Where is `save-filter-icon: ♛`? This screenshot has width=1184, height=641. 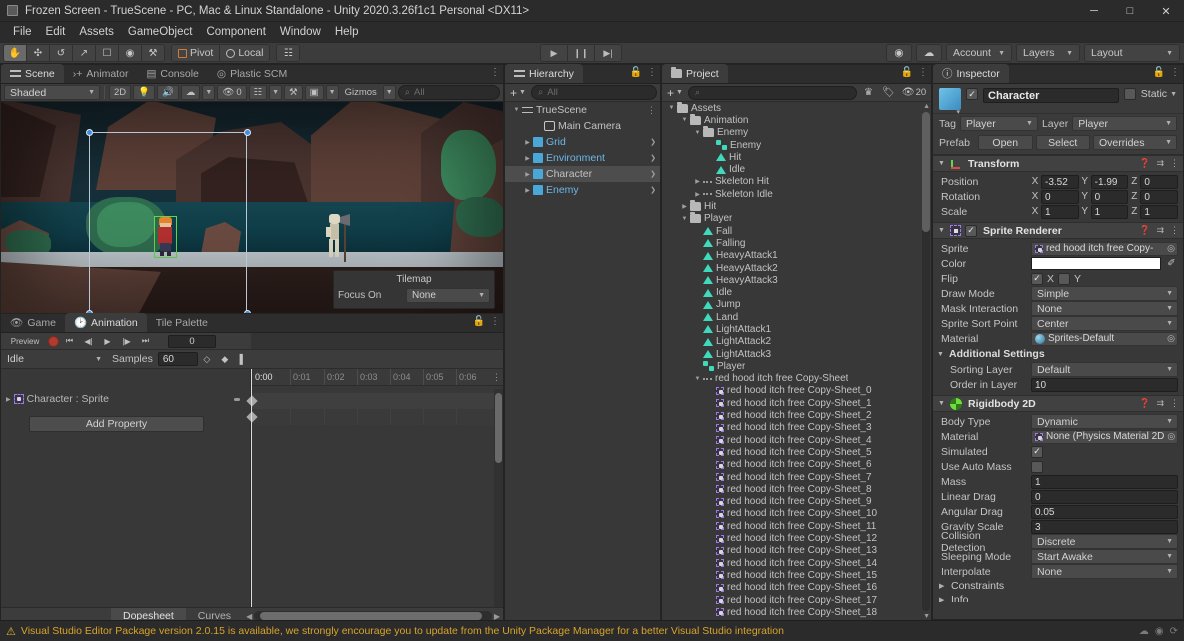 save-filter-icon: ♛ is located at coordinates (868, 93).